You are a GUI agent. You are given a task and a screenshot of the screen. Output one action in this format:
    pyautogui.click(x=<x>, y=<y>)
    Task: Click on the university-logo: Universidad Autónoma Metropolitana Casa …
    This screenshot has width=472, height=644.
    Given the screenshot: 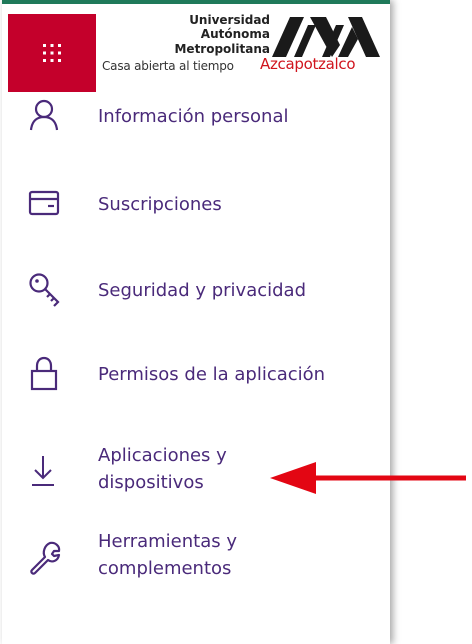 What is the action you would take?
    pyautogui.click(x=244, y=50)
    